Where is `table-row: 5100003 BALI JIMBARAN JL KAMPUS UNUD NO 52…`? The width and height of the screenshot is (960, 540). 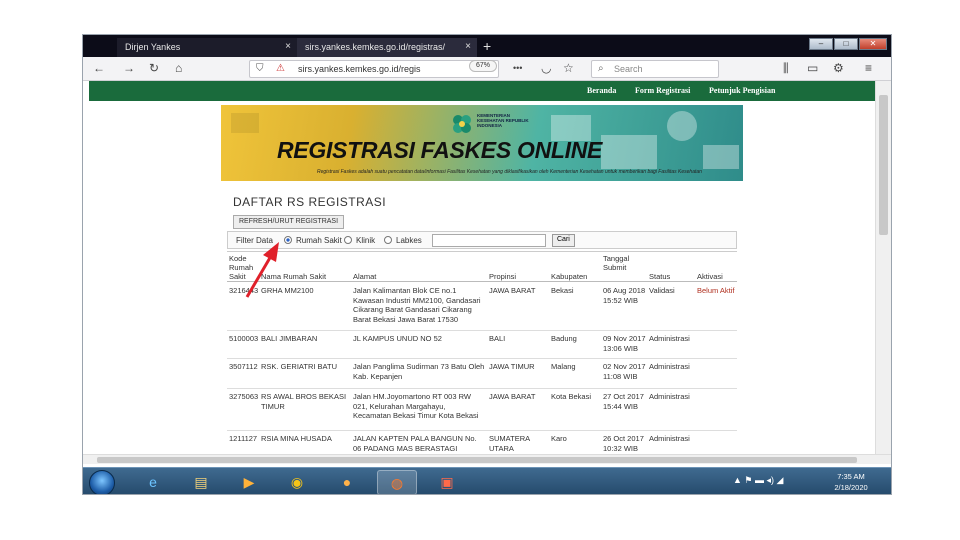 table-row: 5100003 BALI JIMBARAN JL KAMPUS UNUD NO 52… is located at coordinates (482, 345).